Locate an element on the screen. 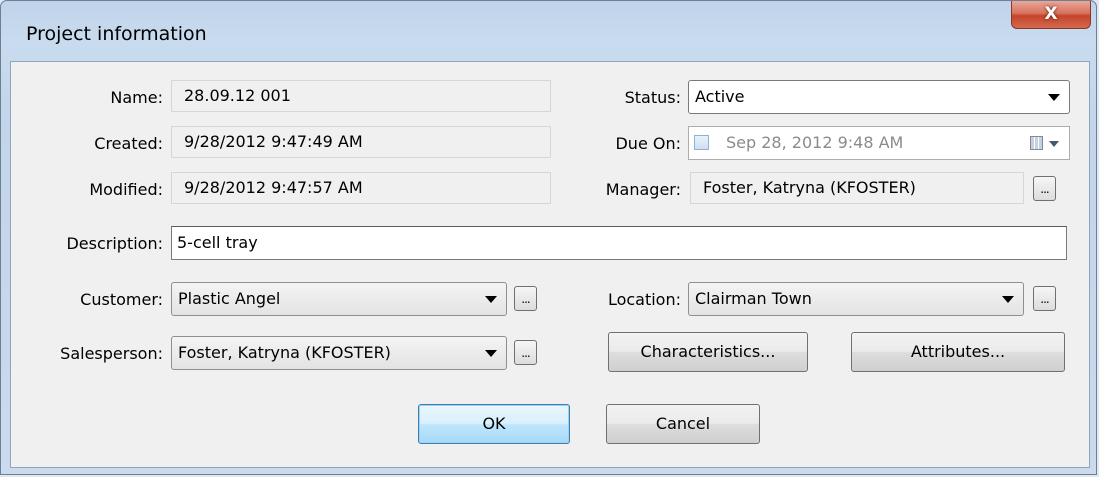 This screenshot has width=1099, height=477. manager-field: Foster, Katryna (KFOSTER) is located at coordinates (857, 188).